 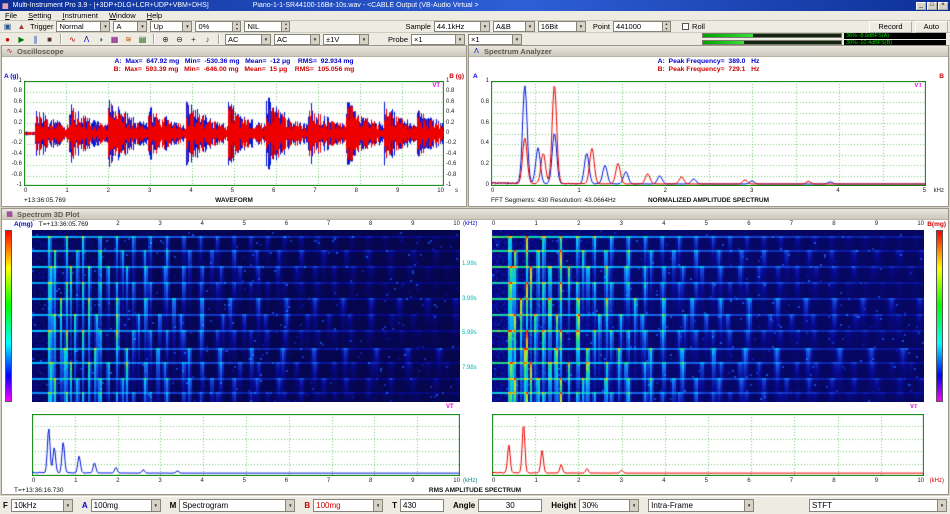 What do you see at coordinates (438, 39) in the screenshot?
I see `probe-a-select: ×1 ▼` at bounding box center [438, 39].